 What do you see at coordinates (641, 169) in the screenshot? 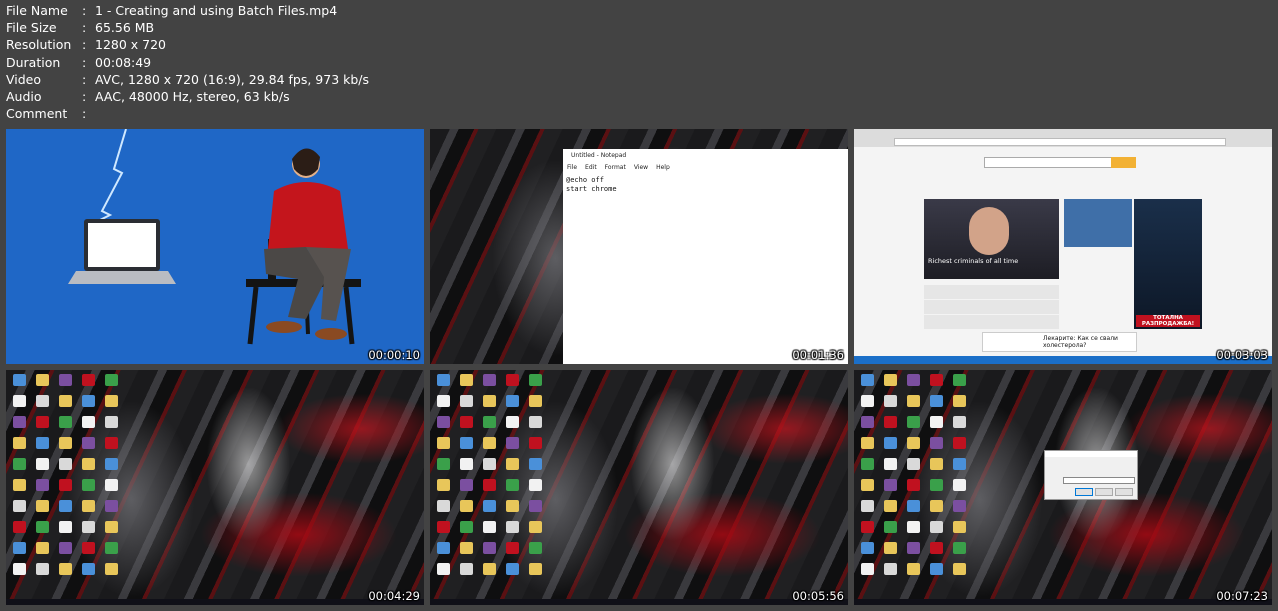
I see `menu-view: View` at bounding box center [641, 169].